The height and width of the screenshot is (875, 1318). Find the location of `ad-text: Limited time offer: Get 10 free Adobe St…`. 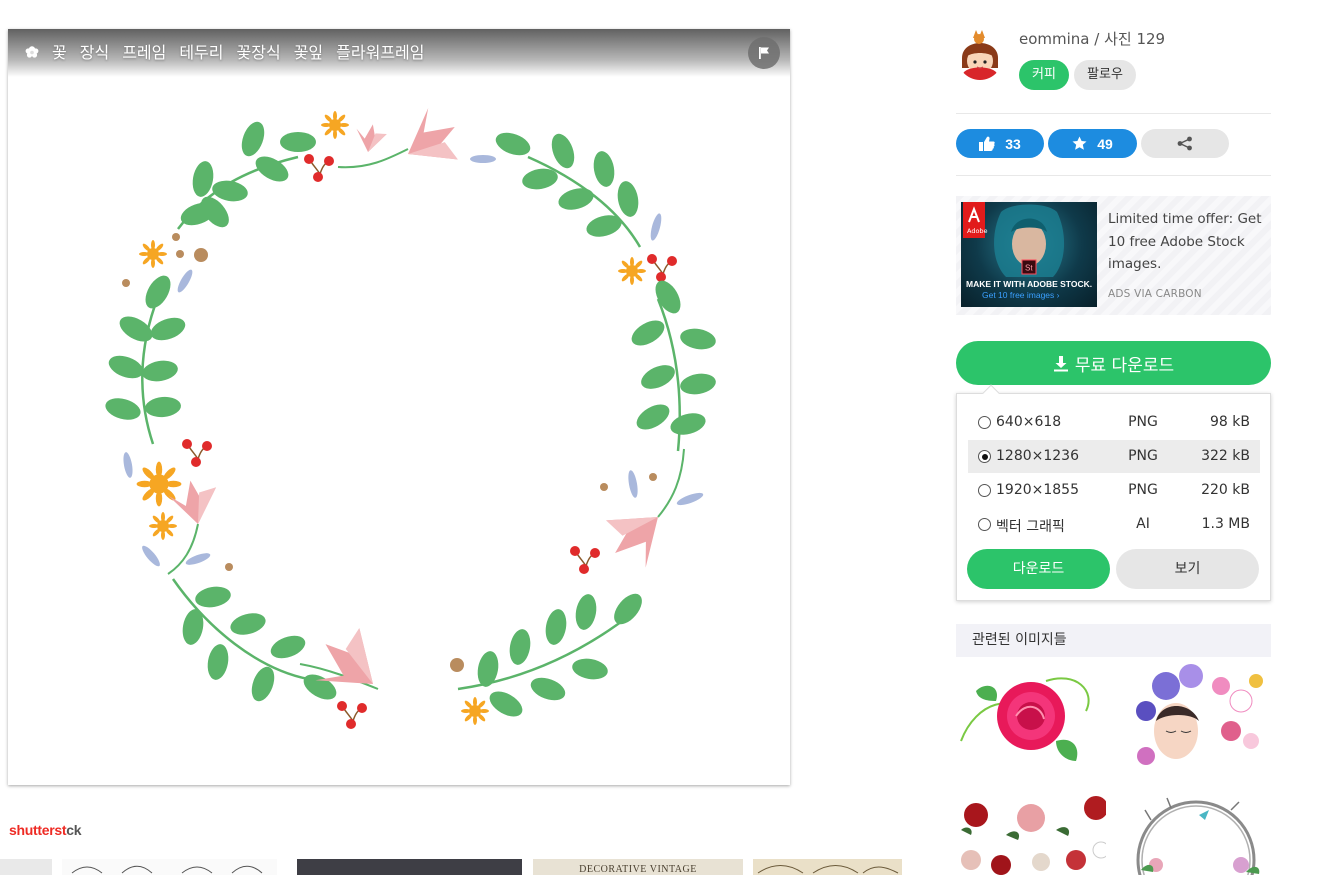

ad-text: Limited time offer: Get 10 free Adobe St… is located at coordinates (1188, 242).